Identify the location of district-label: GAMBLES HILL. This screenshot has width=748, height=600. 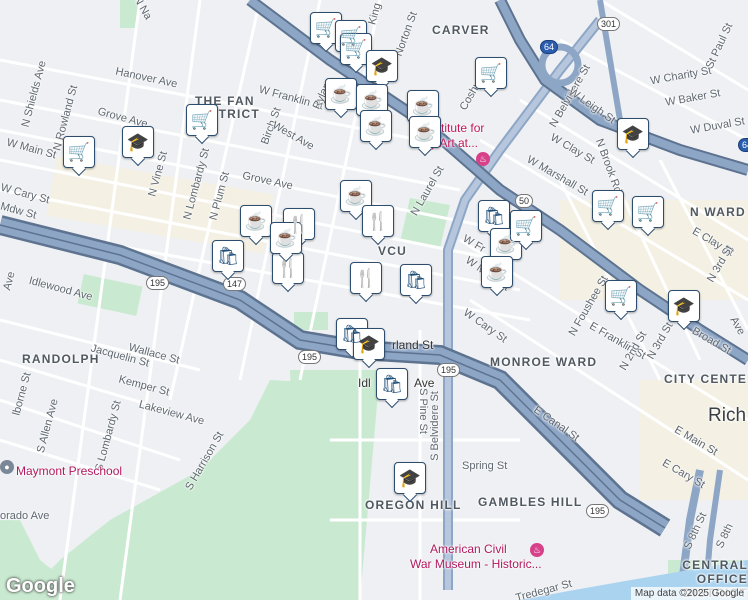
(530, 502).